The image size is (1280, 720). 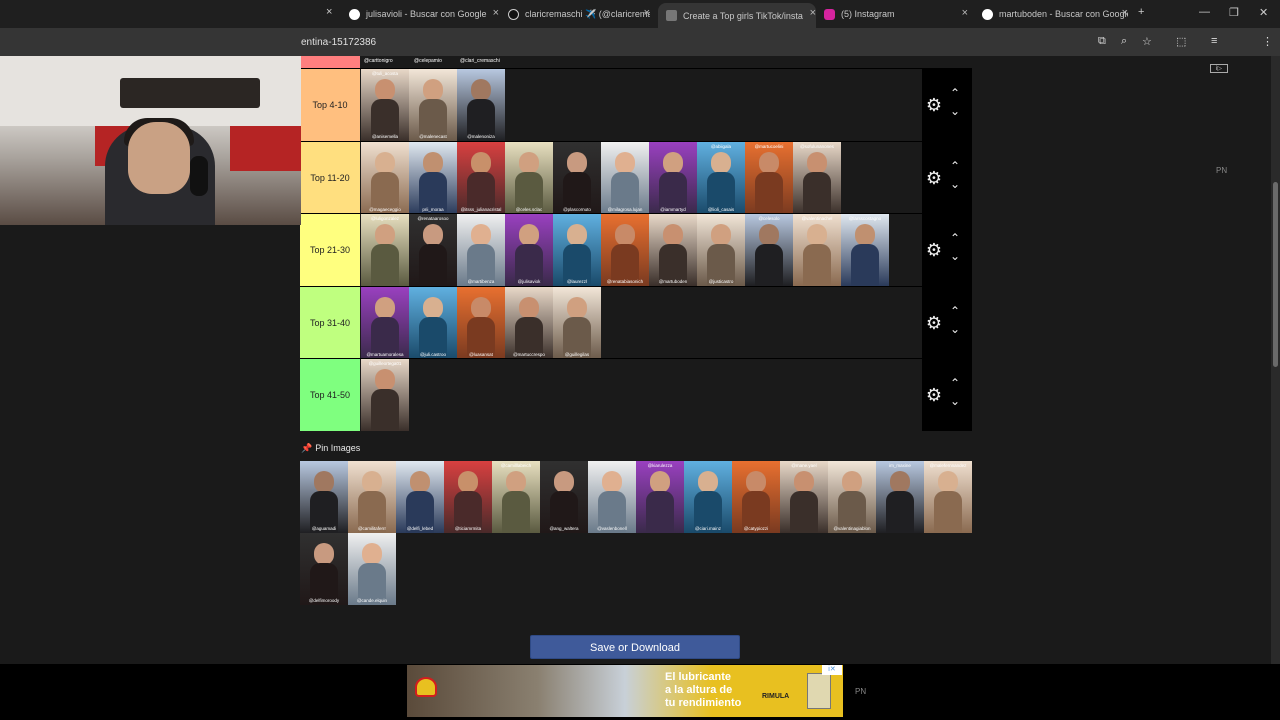 What do you see at coordinates (1141, 12) in the screenshot?
I see `new-tab-button: +` at bounding box center [1141, 12].